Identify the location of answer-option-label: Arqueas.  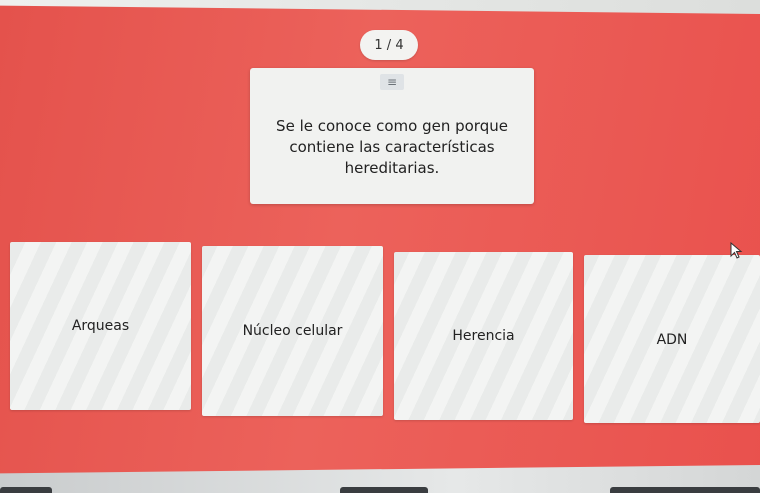
(100, 326).